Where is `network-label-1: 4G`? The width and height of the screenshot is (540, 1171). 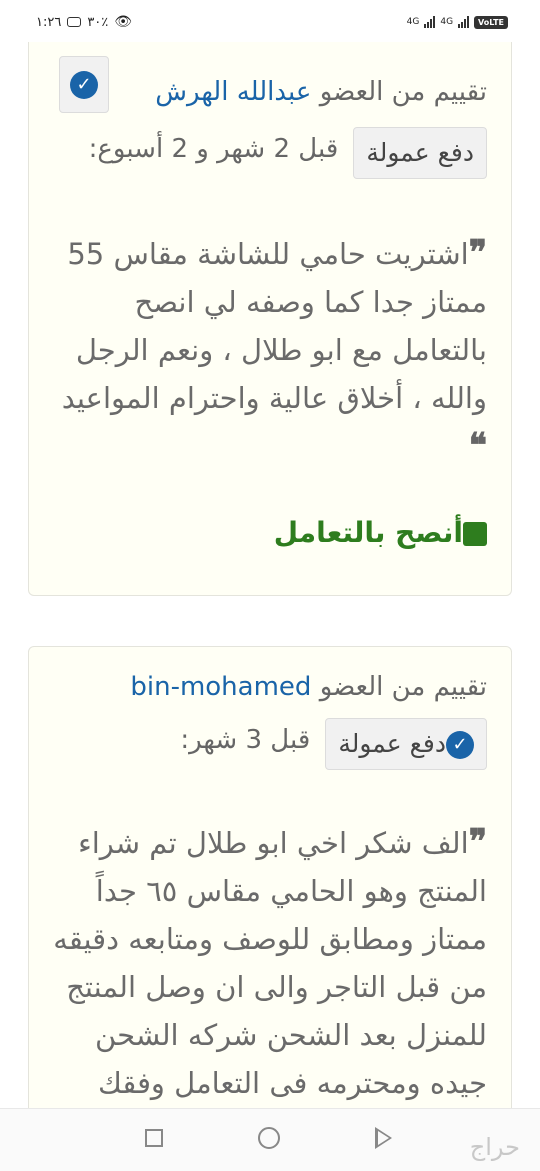 network-label-1: 4G is located at coordinates (413, 22).